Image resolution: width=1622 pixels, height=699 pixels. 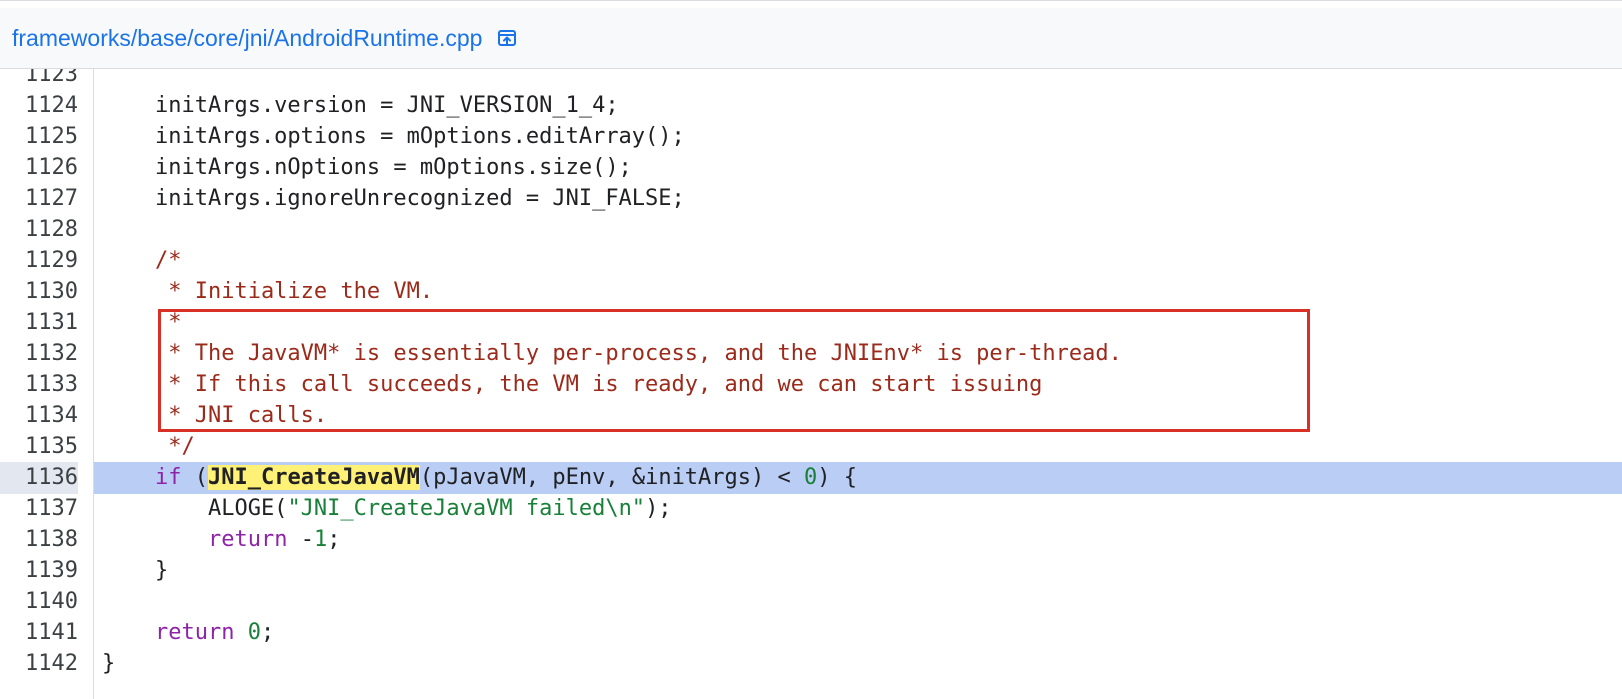 I want to click on line-number: 1128, so click(x=39, y=230).